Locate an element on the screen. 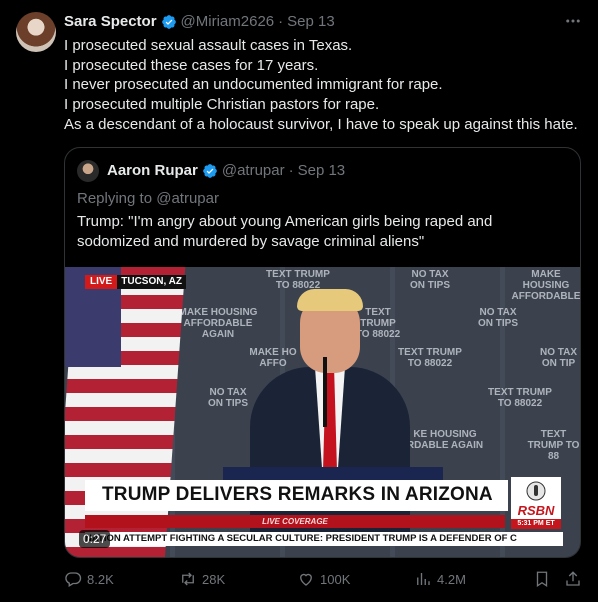  like-count: 100K is located at coordinates (335, 579).